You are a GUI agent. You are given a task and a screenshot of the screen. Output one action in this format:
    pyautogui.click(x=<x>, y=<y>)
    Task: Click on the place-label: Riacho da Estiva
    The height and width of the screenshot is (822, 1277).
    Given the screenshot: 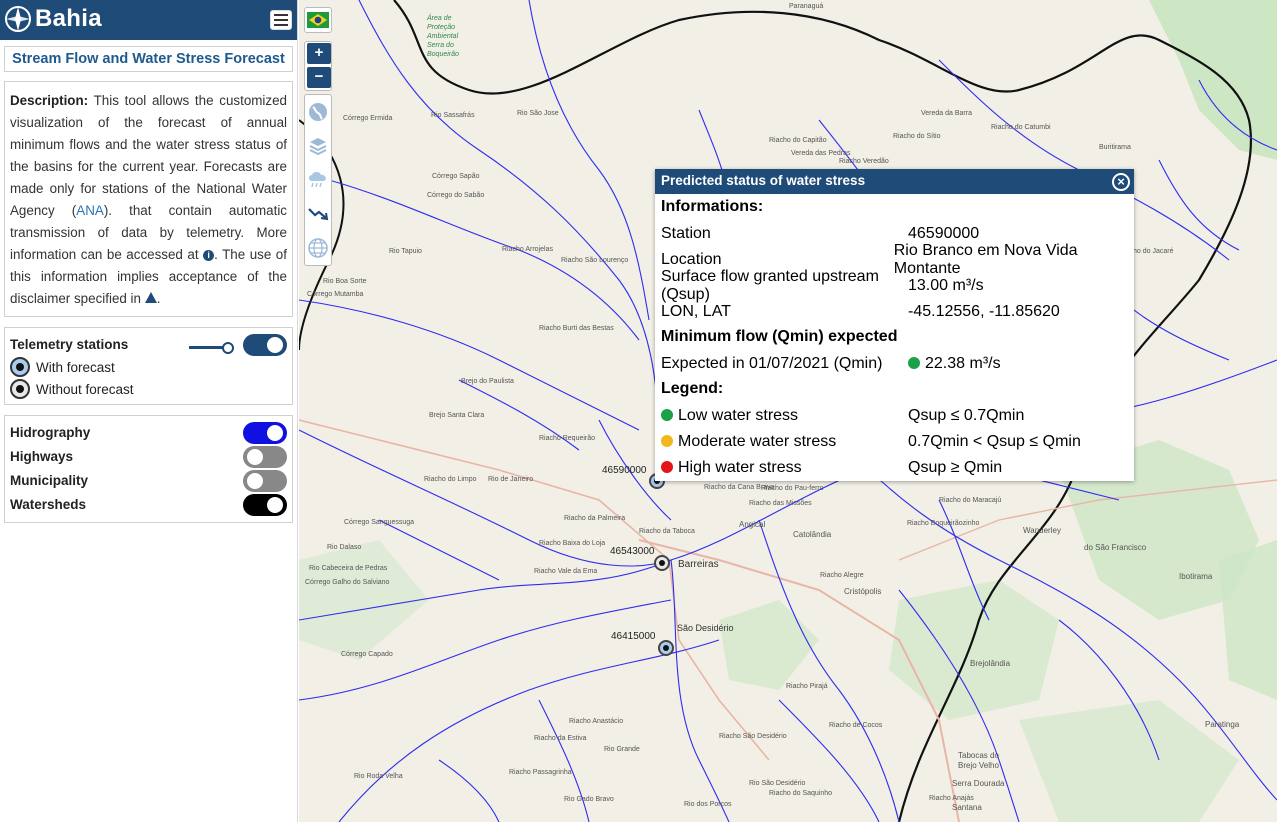 What is the action you would take?
    pyautogui.click(x=560, y=738)
    